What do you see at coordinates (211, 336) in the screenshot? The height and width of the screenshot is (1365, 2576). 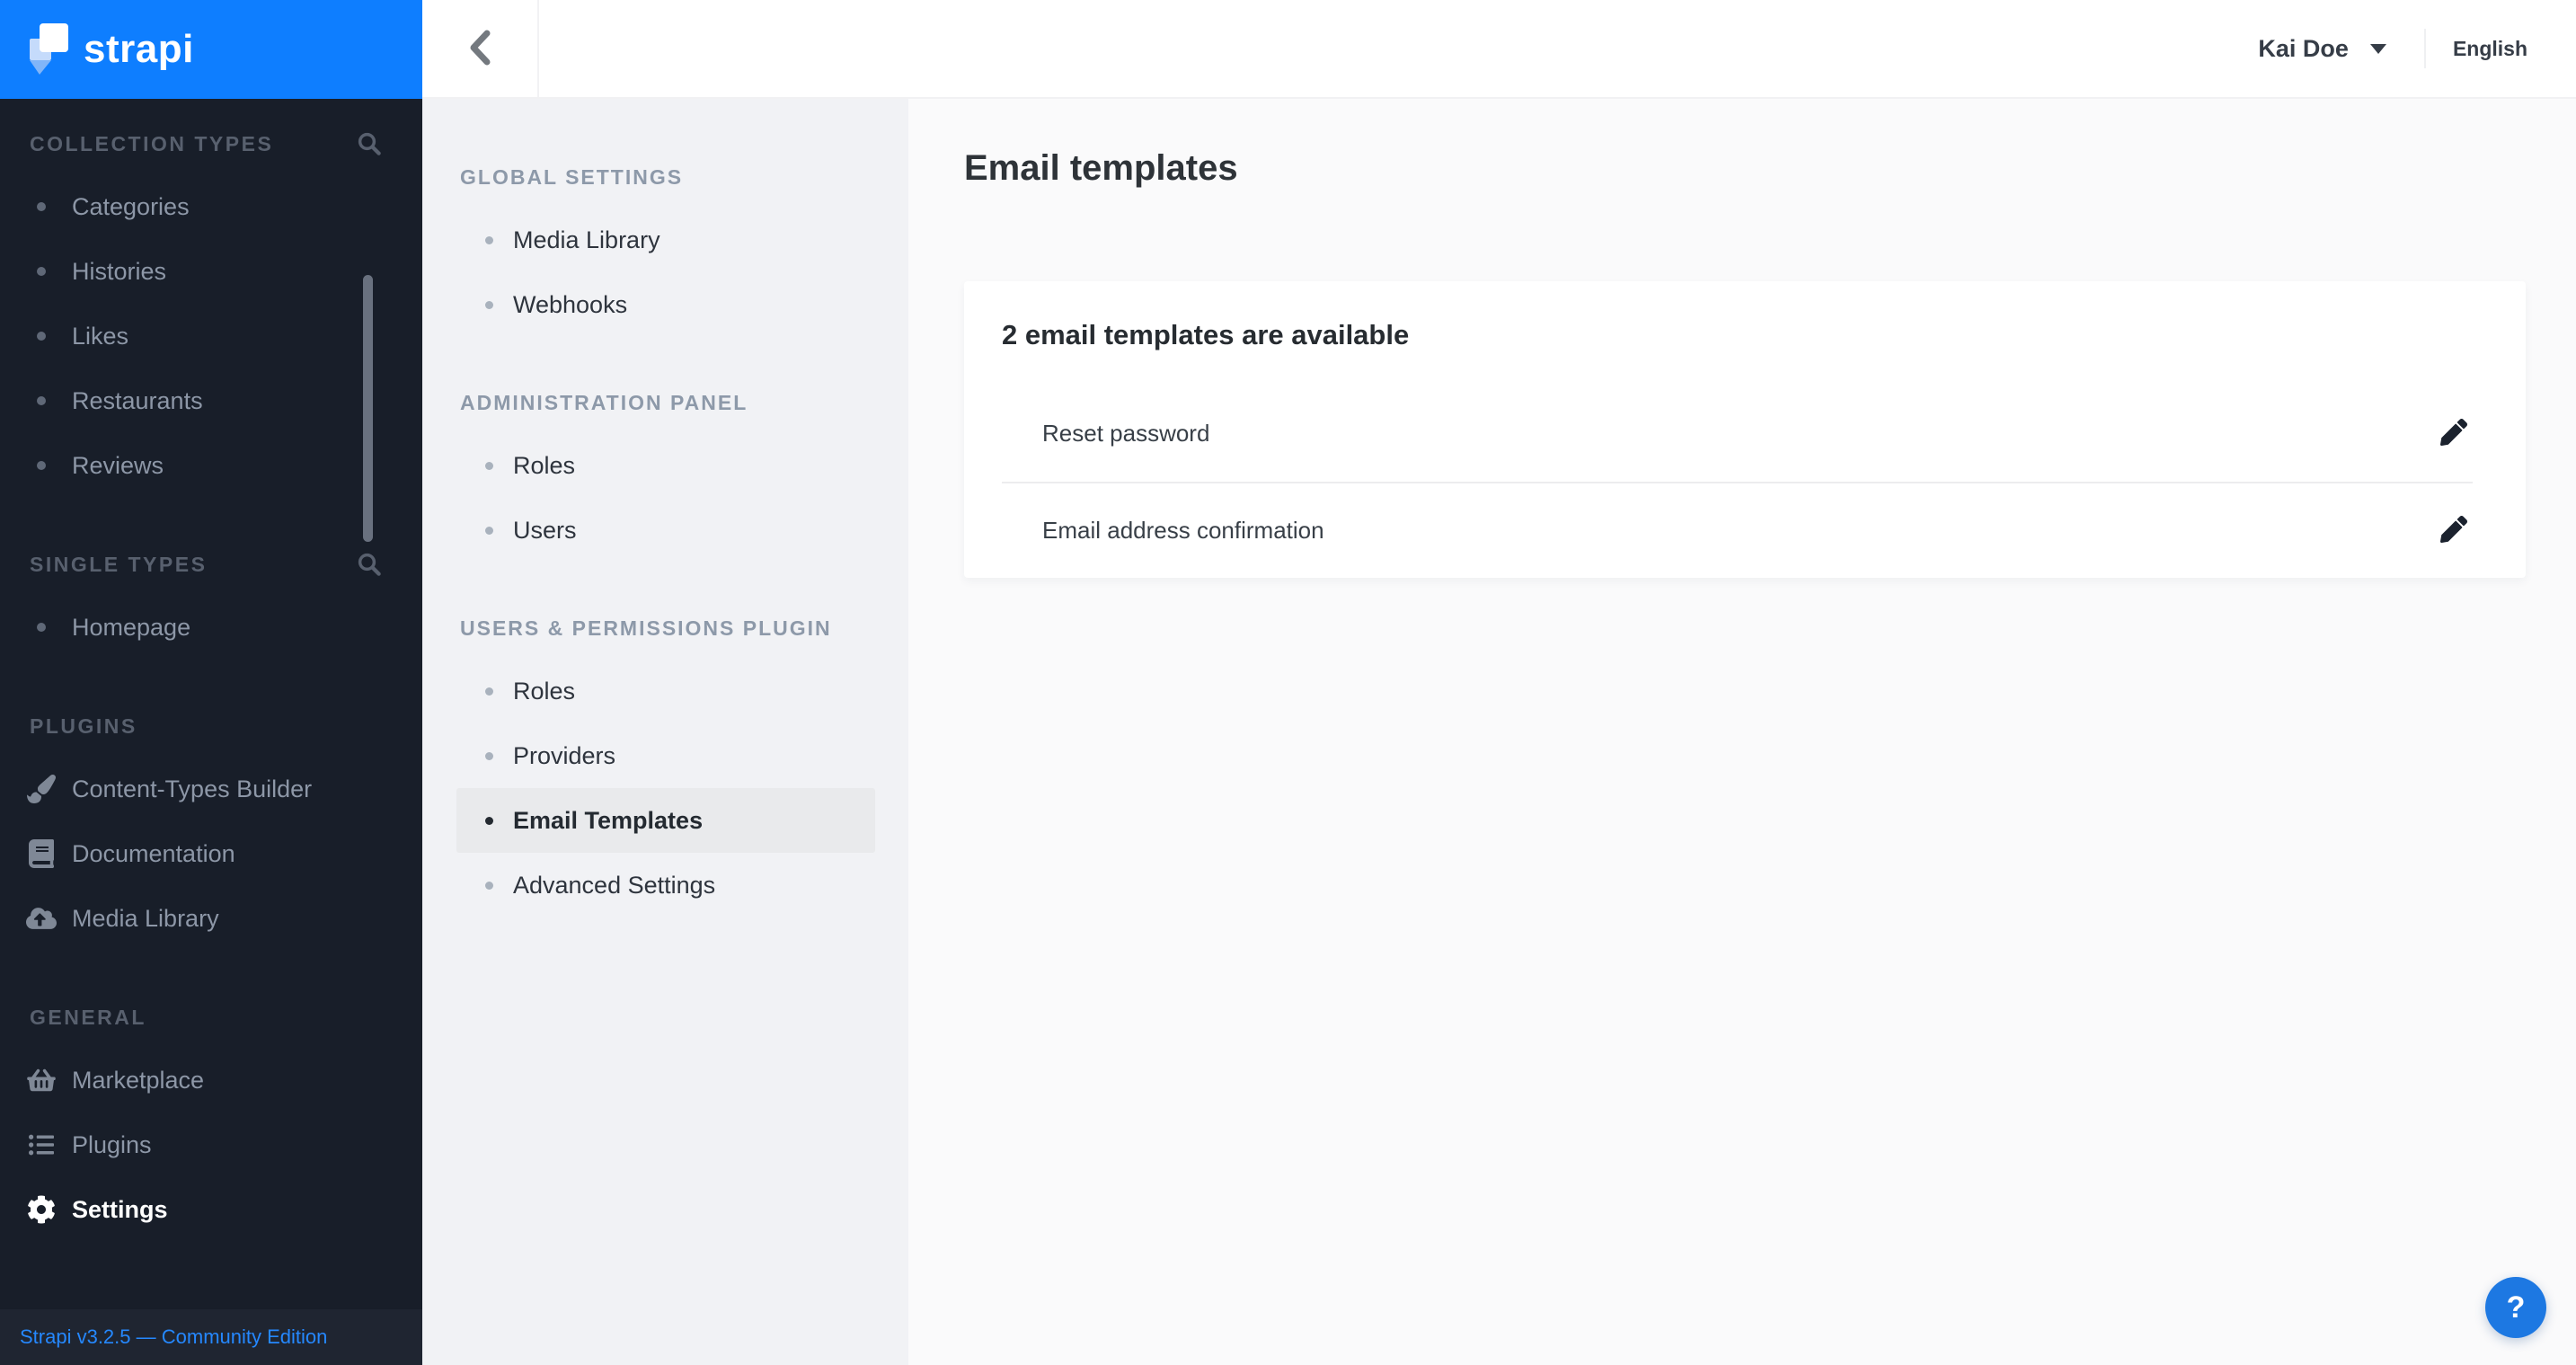 I see `sidebar-item-likes: Likes` at bounding box center [211, 336].